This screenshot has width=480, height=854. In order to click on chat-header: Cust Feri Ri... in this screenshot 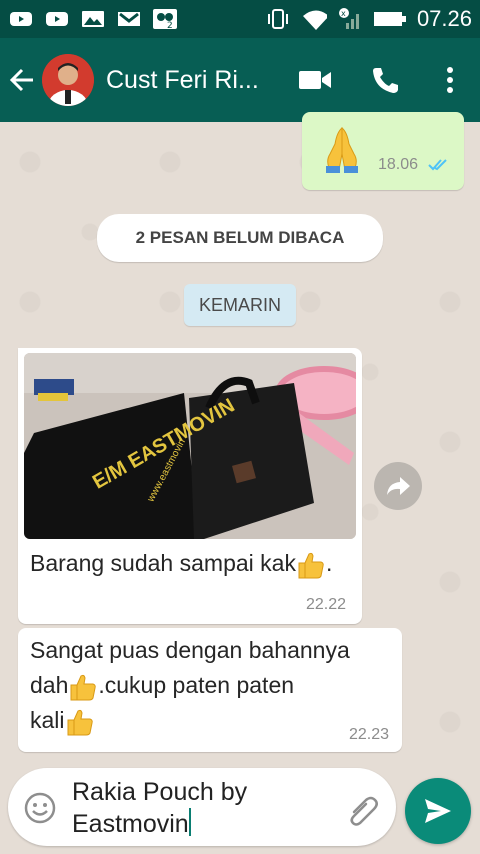, I will do `click(240, 80)`.